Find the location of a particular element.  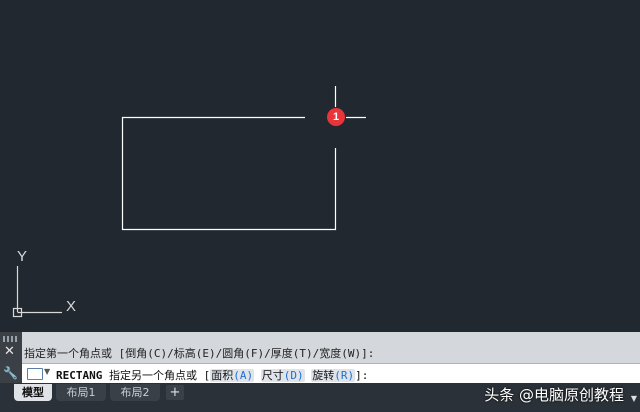

command-prompt: RECTANG 指定另一个角点或 [面积(A) 尺寸(D) 旋转(R)]: is located at coordinates (212, 375).